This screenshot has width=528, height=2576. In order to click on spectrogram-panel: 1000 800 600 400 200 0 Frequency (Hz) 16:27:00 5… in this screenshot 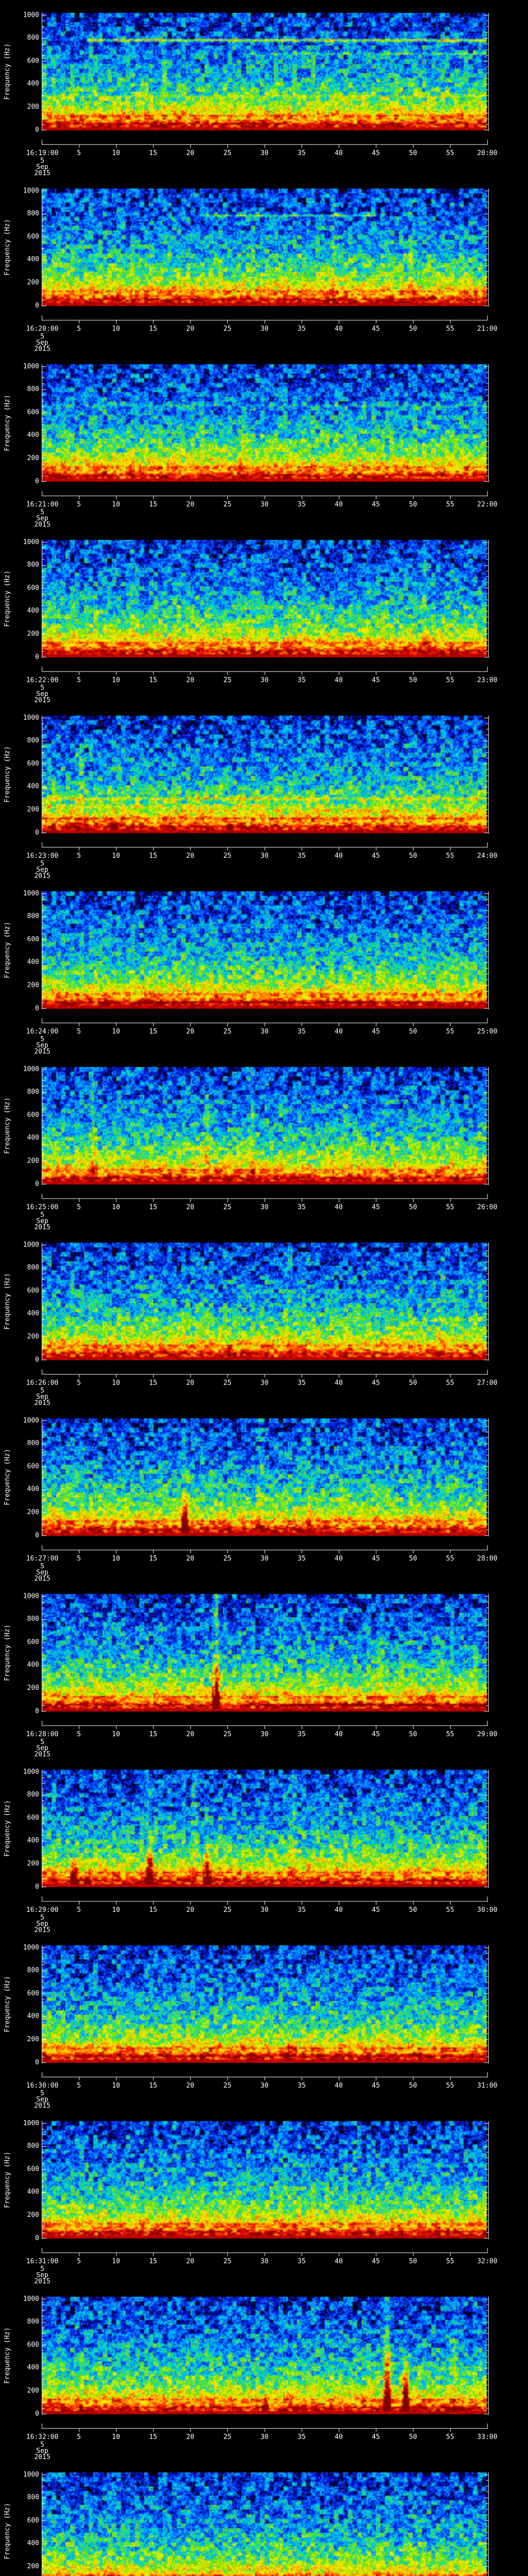, I will do `click(264, 1495)`.